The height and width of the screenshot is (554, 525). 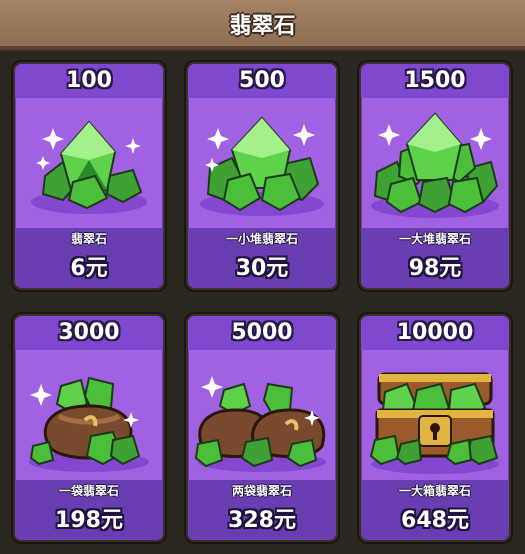 I want to click on item-amount: 1500, so click(x=435, y=81).